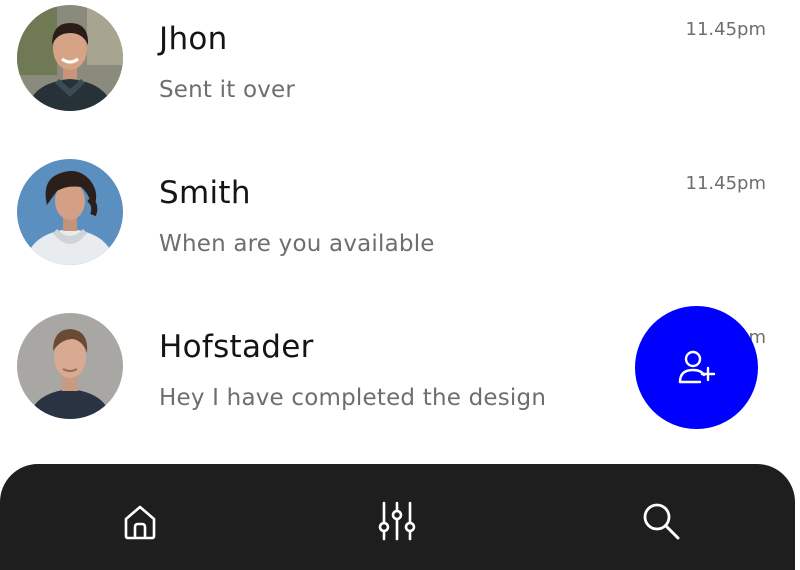 The image size is (800, 570). I want to click on last-message: Hey I have completed the design, so click(353, 398).